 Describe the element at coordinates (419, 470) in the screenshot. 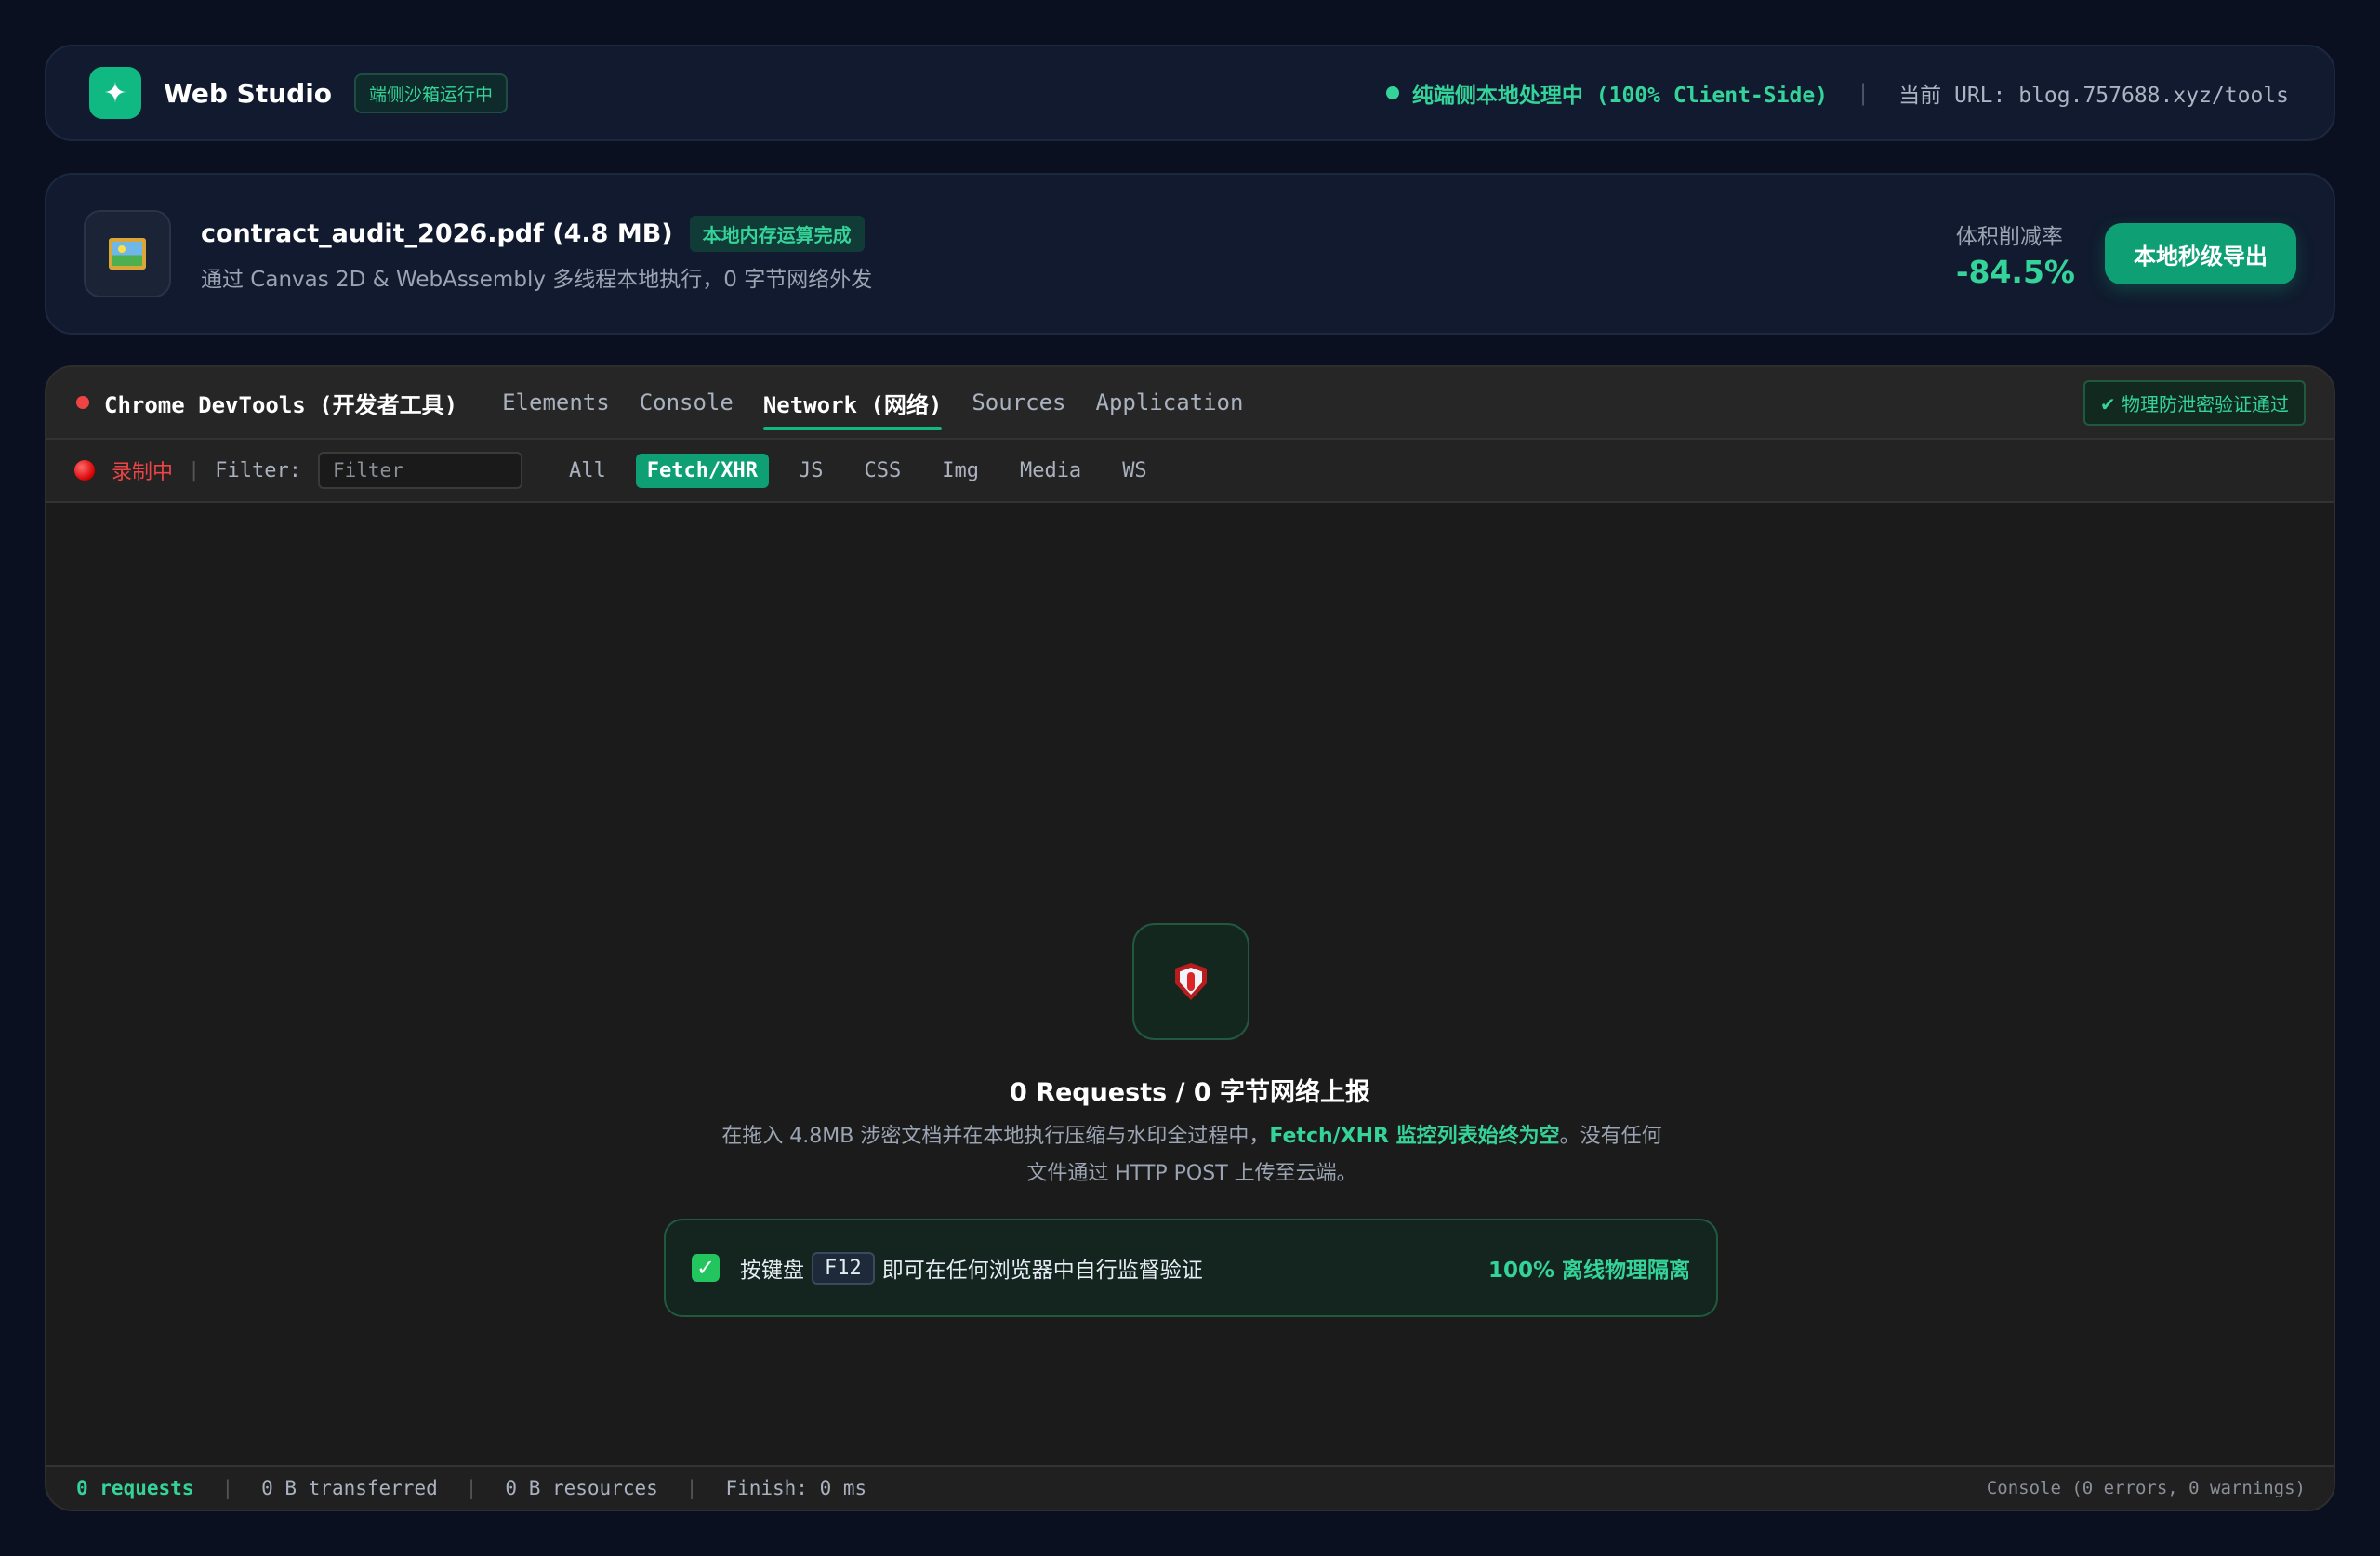

I see `filter-input` at that location.